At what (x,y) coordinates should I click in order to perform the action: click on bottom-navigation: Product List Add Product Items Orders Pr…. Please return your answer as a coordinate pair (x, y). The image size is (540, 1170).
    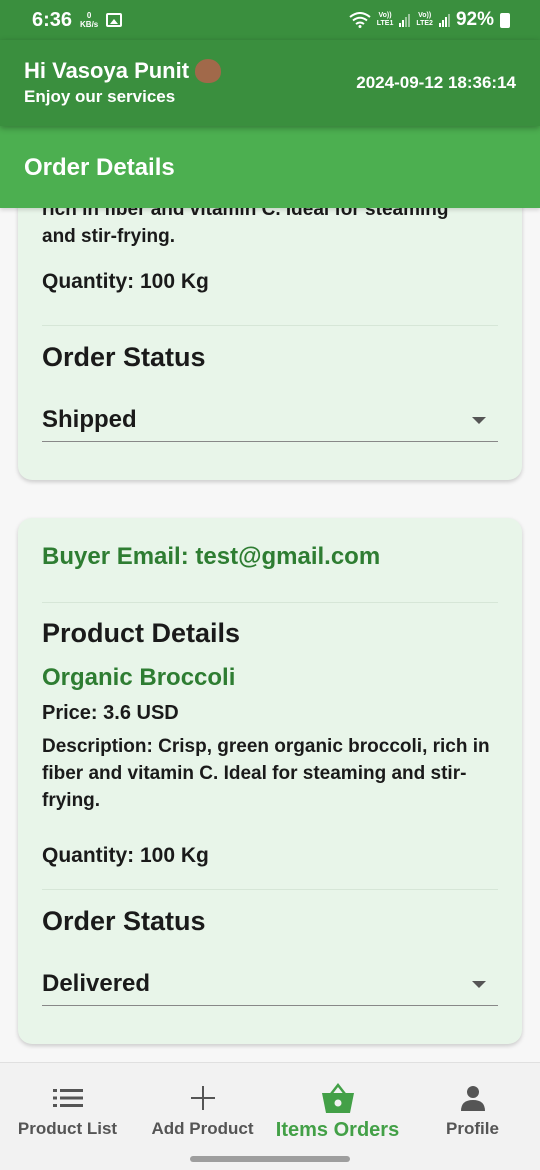
    Looking at the image, I should click on (270, 1116).